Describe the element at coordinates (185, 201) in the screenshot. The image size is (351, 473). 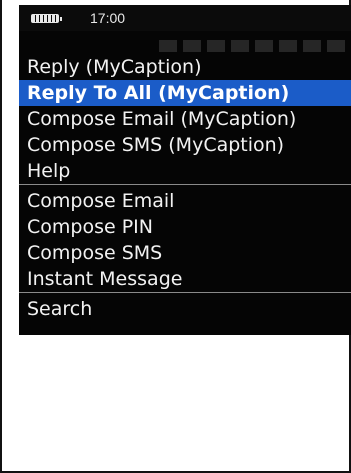
I see `menu-item-compose-email: Compose Email` at that location.